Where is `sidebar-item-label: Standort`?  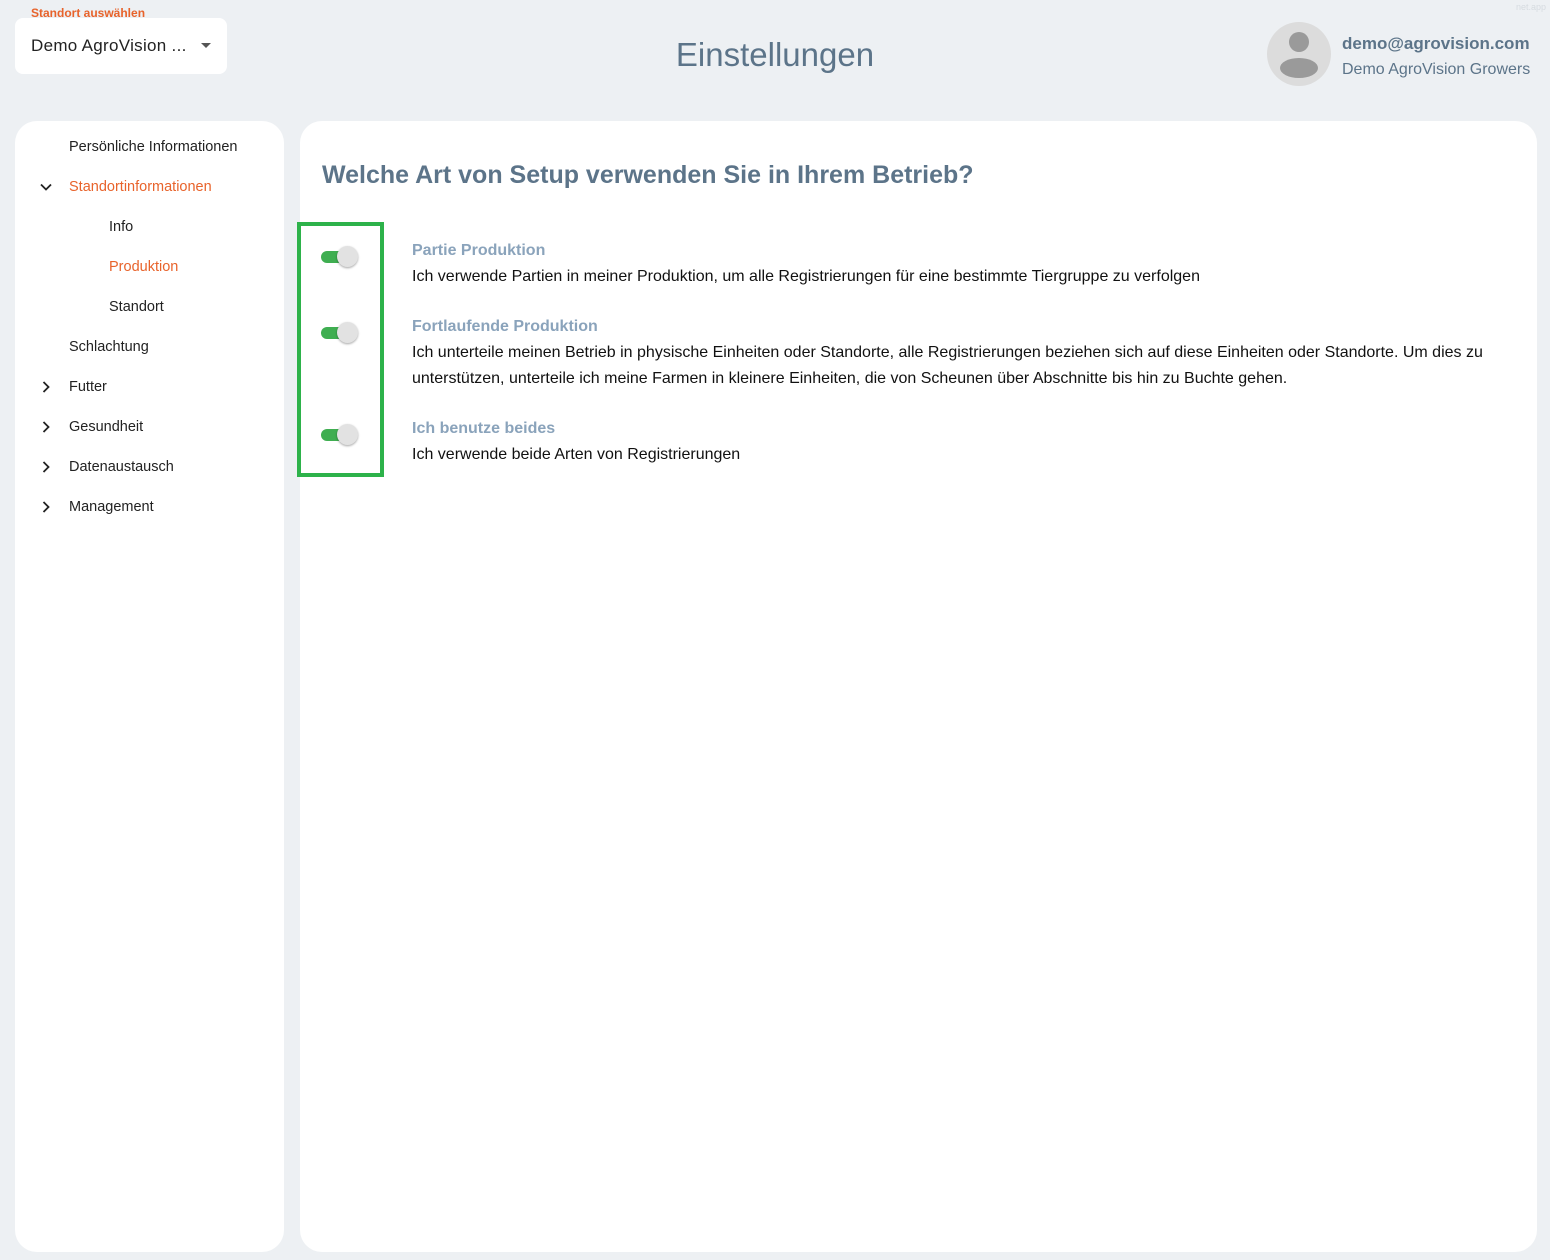
sidebar-item-label: Standort is located at coordinates (136, 307).